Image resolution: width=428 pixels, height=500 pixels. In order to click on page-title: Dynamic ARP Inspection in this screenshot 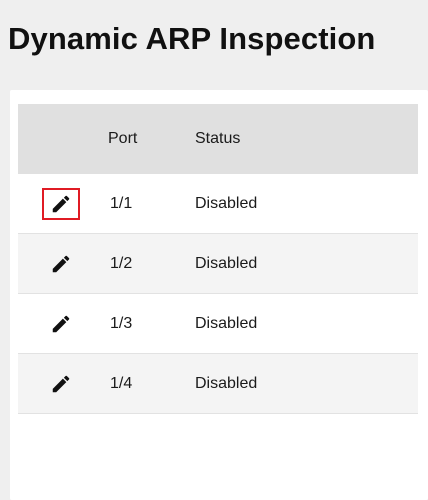, I will do `click(192, 38)`.